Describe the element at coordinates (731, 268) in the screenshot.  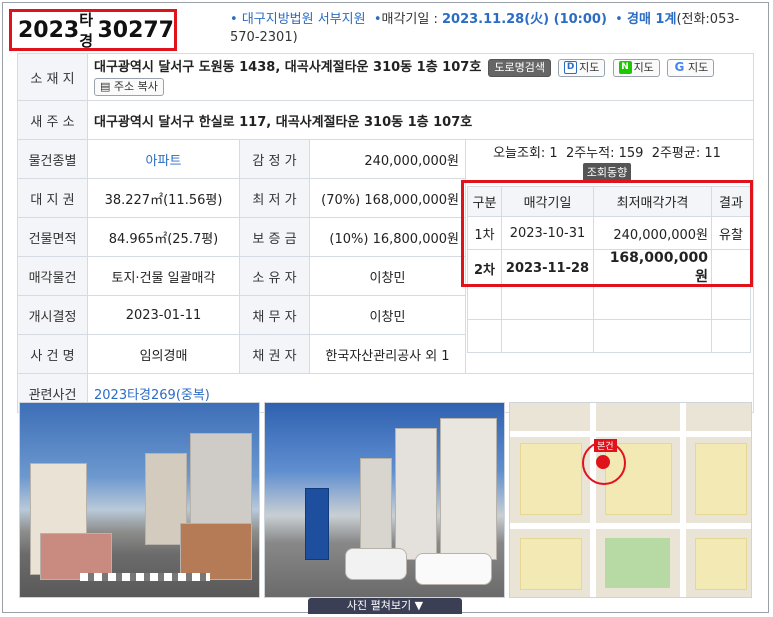
I see `result-cell` at that location.